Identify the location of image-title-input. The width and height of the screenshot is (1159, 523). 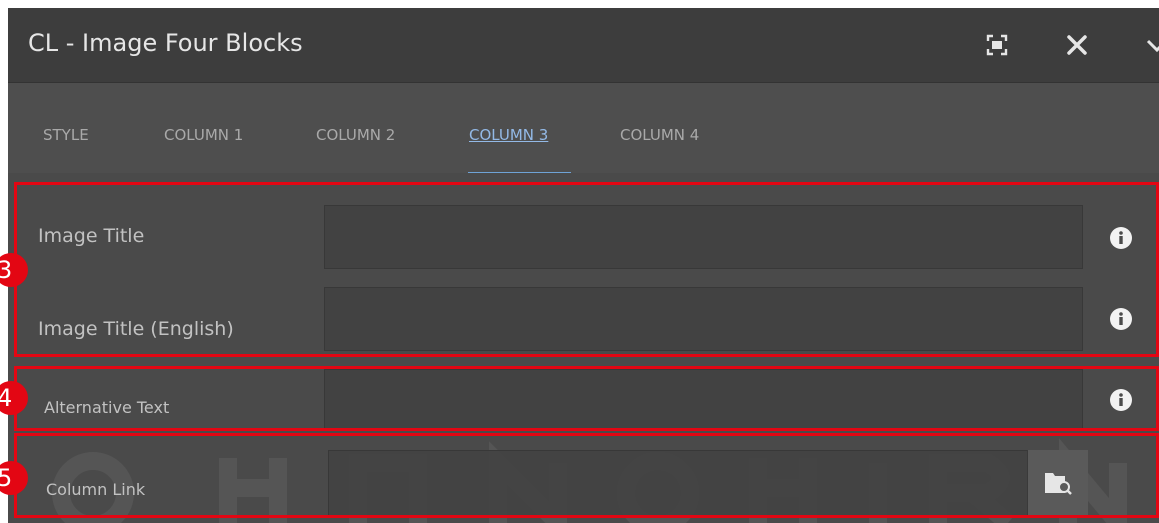
(703, 237).